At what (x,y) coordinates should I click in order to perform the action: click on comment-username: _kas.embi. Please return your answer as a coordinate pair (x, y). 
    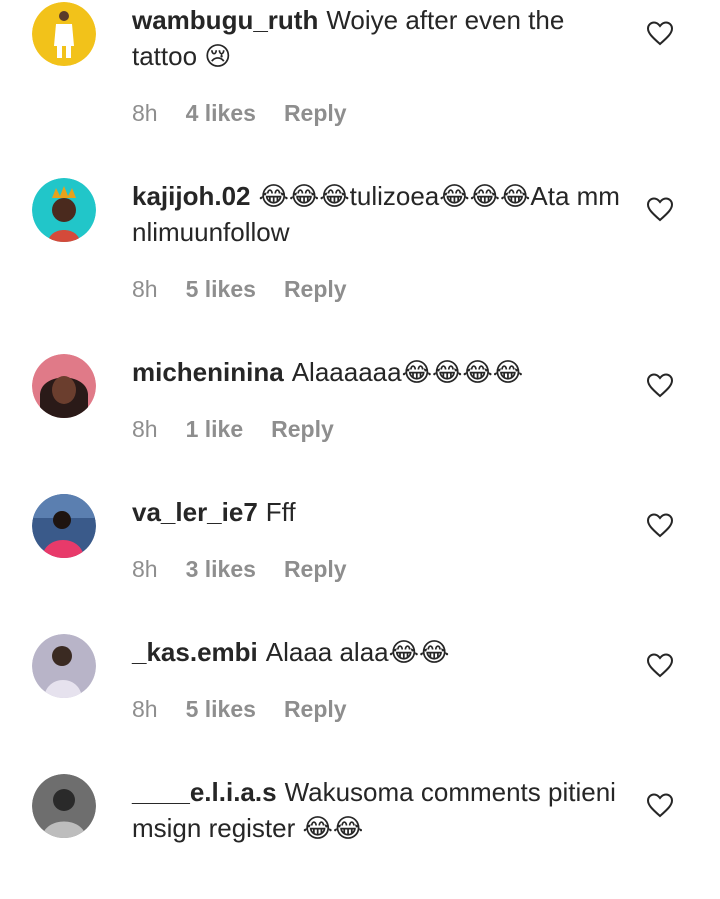
    Looking at the image, I should click on (195, 652).